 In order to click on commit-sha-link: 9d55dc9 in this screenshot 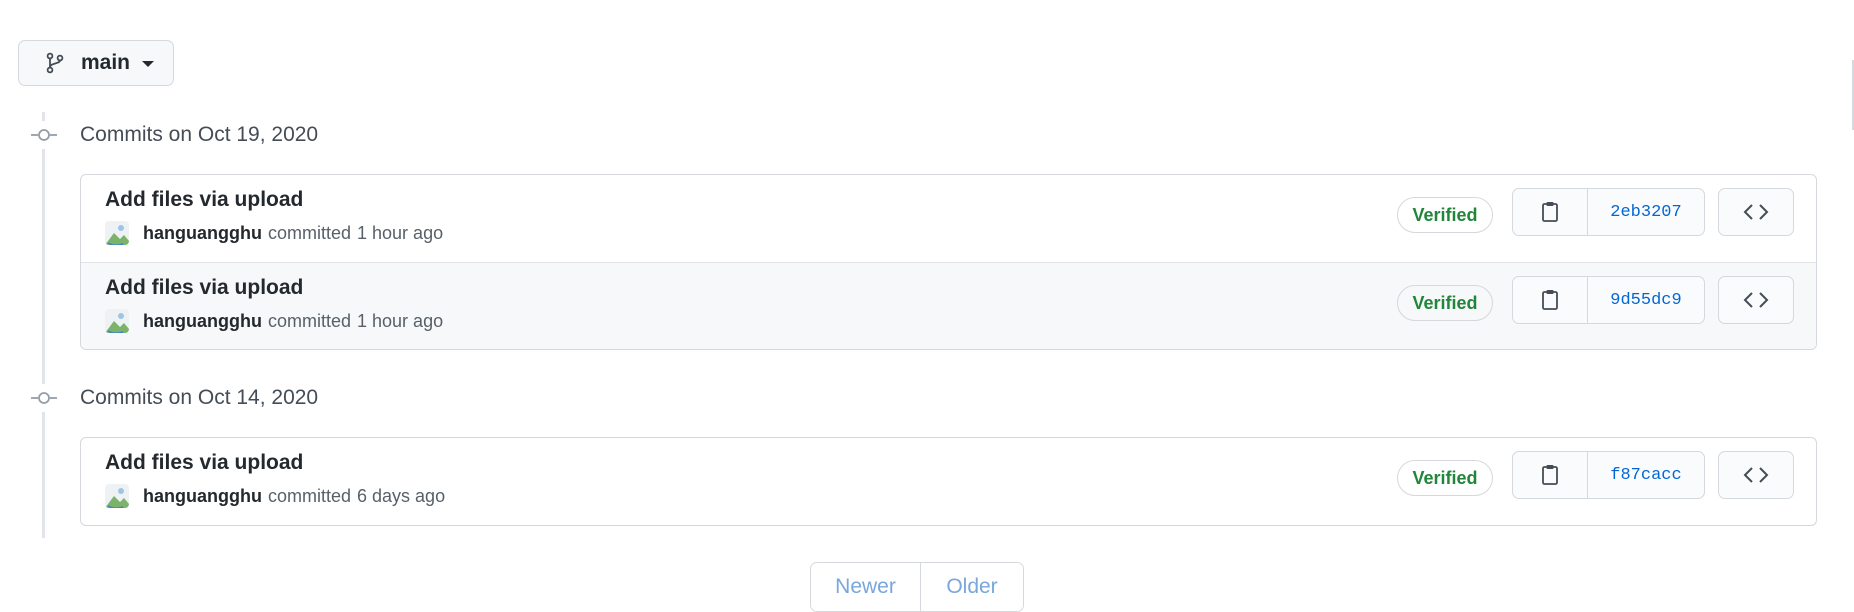, I will do `click(1646, 300)`.